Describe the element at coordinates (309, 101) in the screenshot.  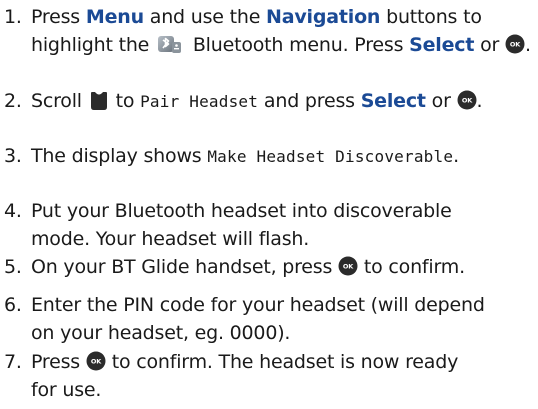
I see `step-text-part: and press` at that location.